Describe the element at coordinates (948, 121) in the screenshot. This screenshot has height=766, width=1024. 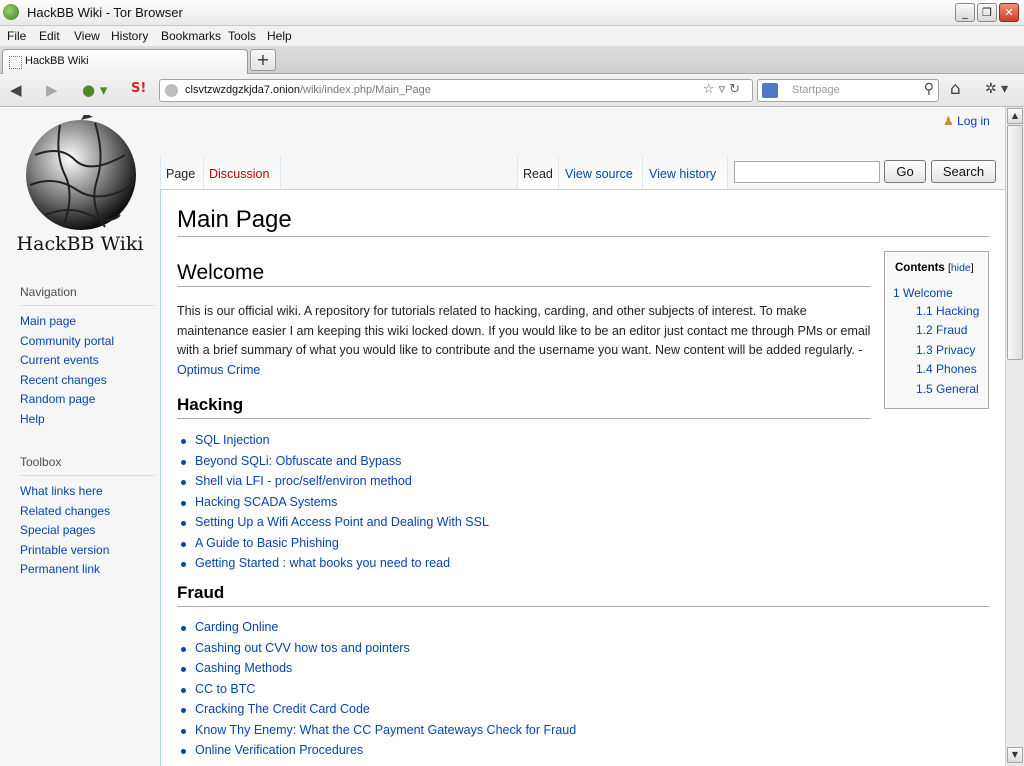
I see `user-icon: ♟` at that location.